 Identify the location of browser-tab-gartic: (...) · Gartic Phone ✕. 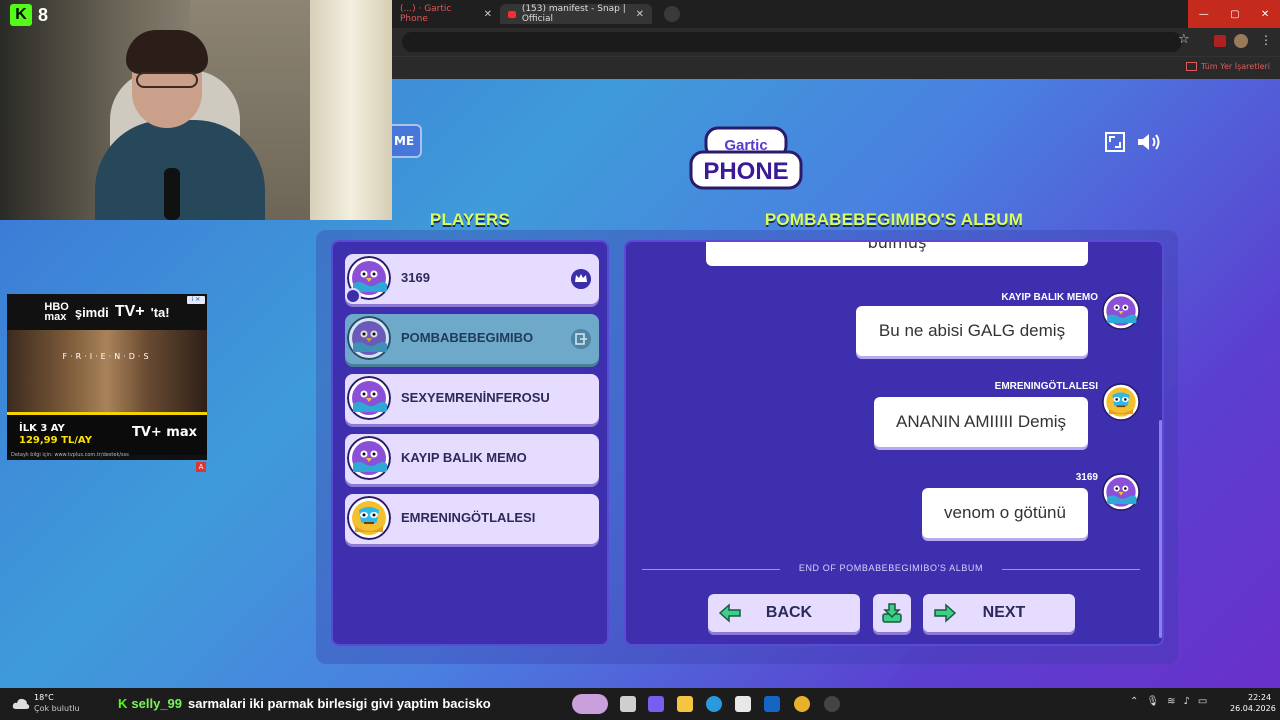
(446, 14).